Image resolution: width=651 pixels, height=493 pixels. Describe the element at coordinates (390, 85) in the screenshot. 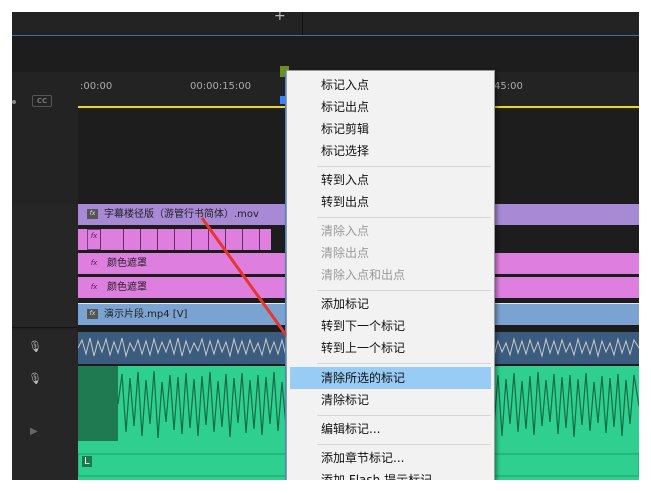

I see `menu-item-mark-in: 标记入点` at that location.